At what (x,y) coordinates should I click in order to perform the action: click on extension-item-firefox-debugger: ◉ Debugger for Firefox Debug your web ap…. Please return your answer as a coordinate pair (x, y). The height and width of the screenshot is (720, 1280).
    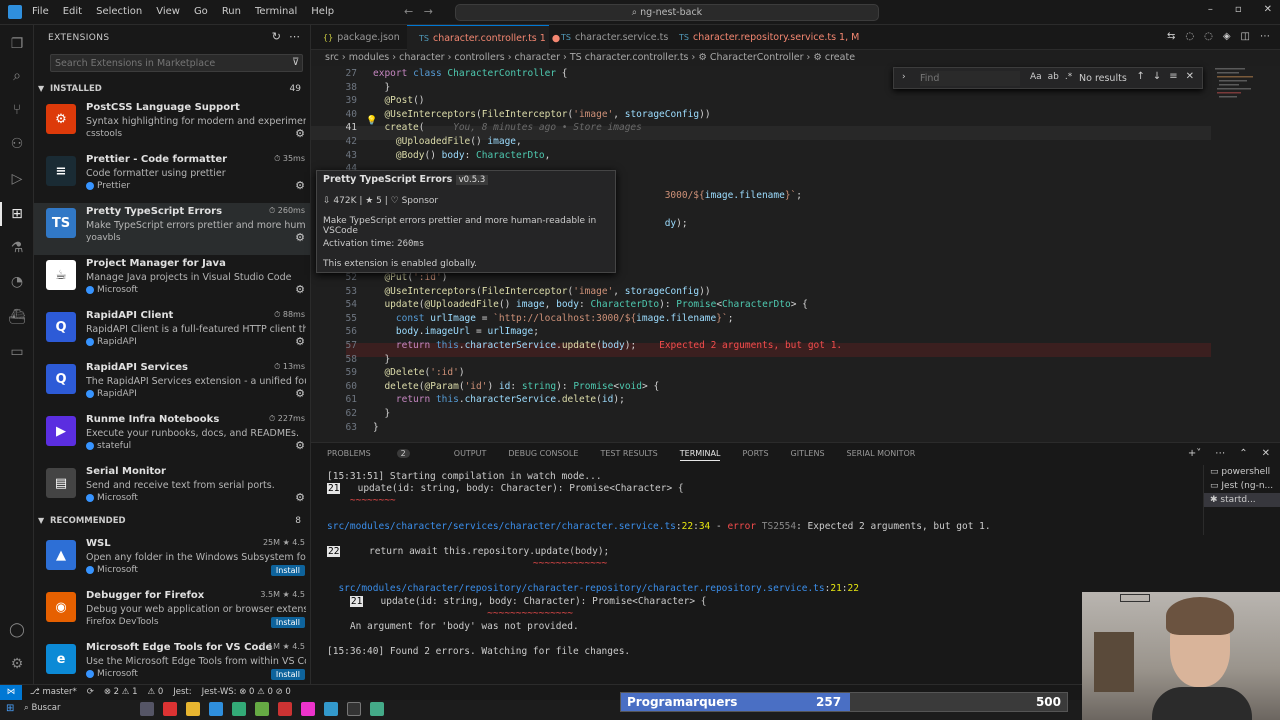
    Looking at the image, I should click on (172, 613).